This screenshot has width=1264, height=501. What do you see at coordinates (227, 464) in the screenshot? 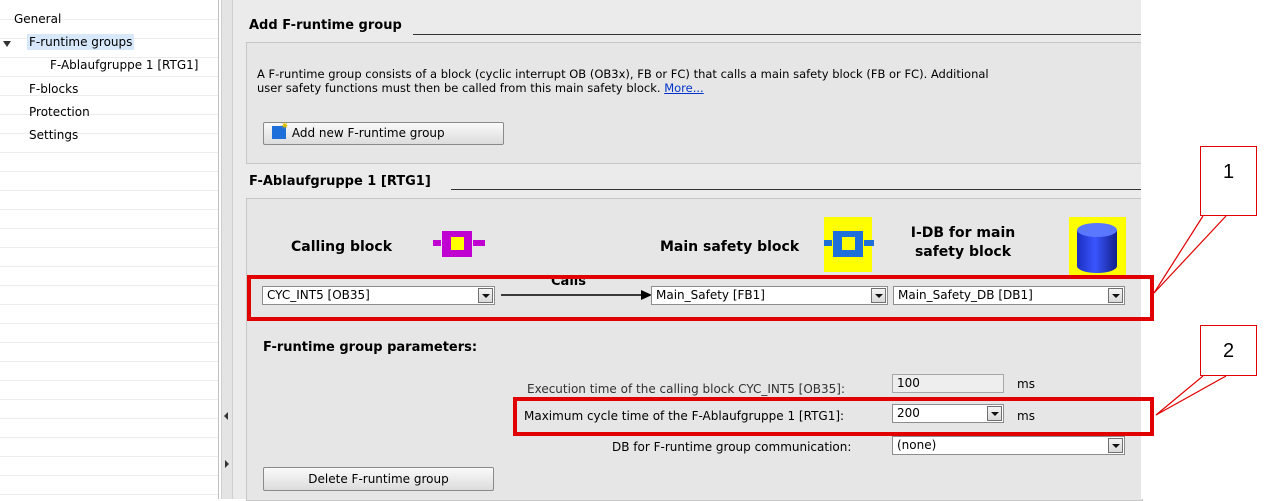
I see `expand-right-icon` at bounding box center [227, 464].